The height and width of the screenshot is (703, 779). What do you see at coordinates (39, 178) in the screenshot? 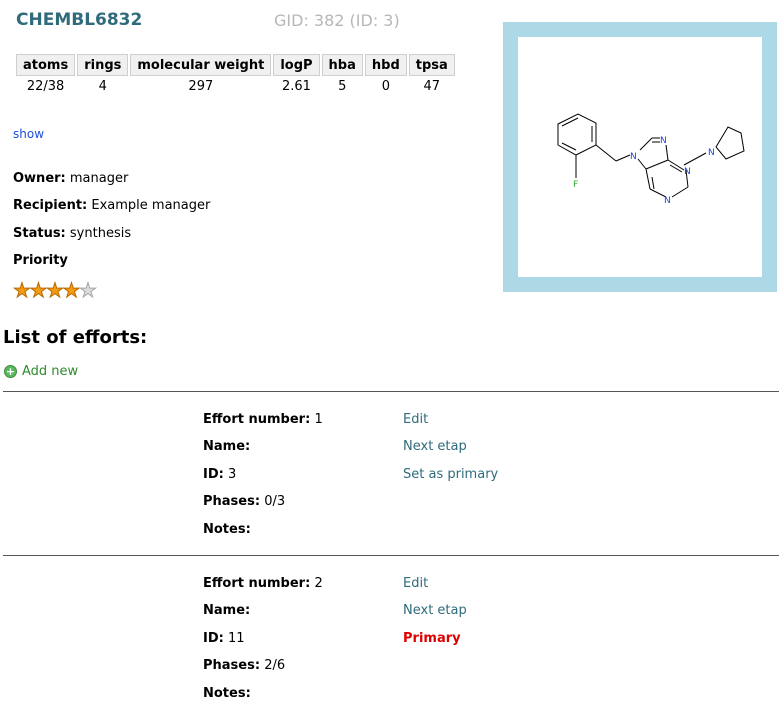
I see `owner-label: Owner:` at bounding box center [39, 178].